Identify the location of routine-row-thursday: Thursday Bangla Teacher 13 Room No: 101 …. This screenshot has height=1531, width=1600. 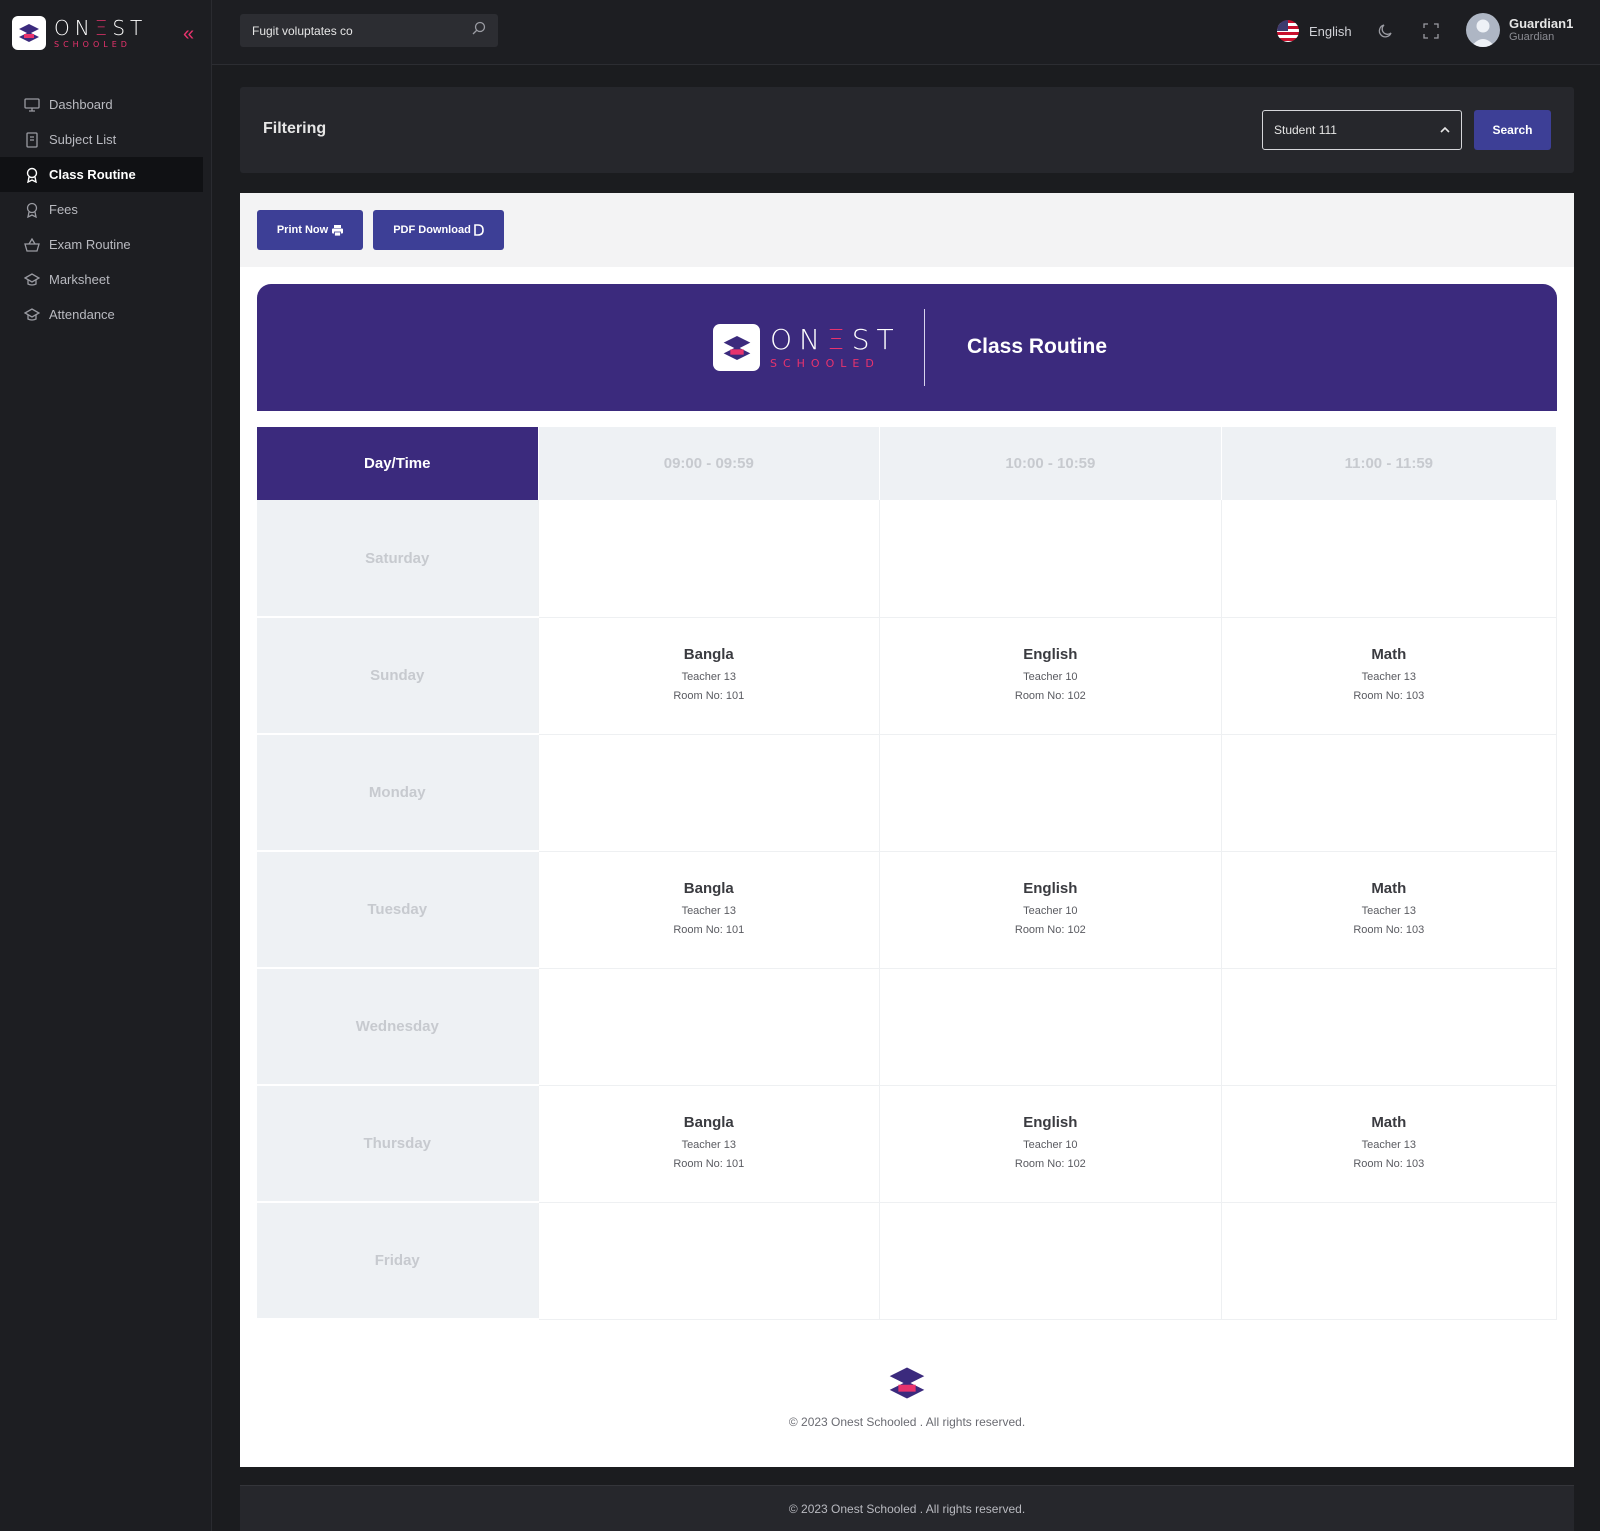
(907, 1144).